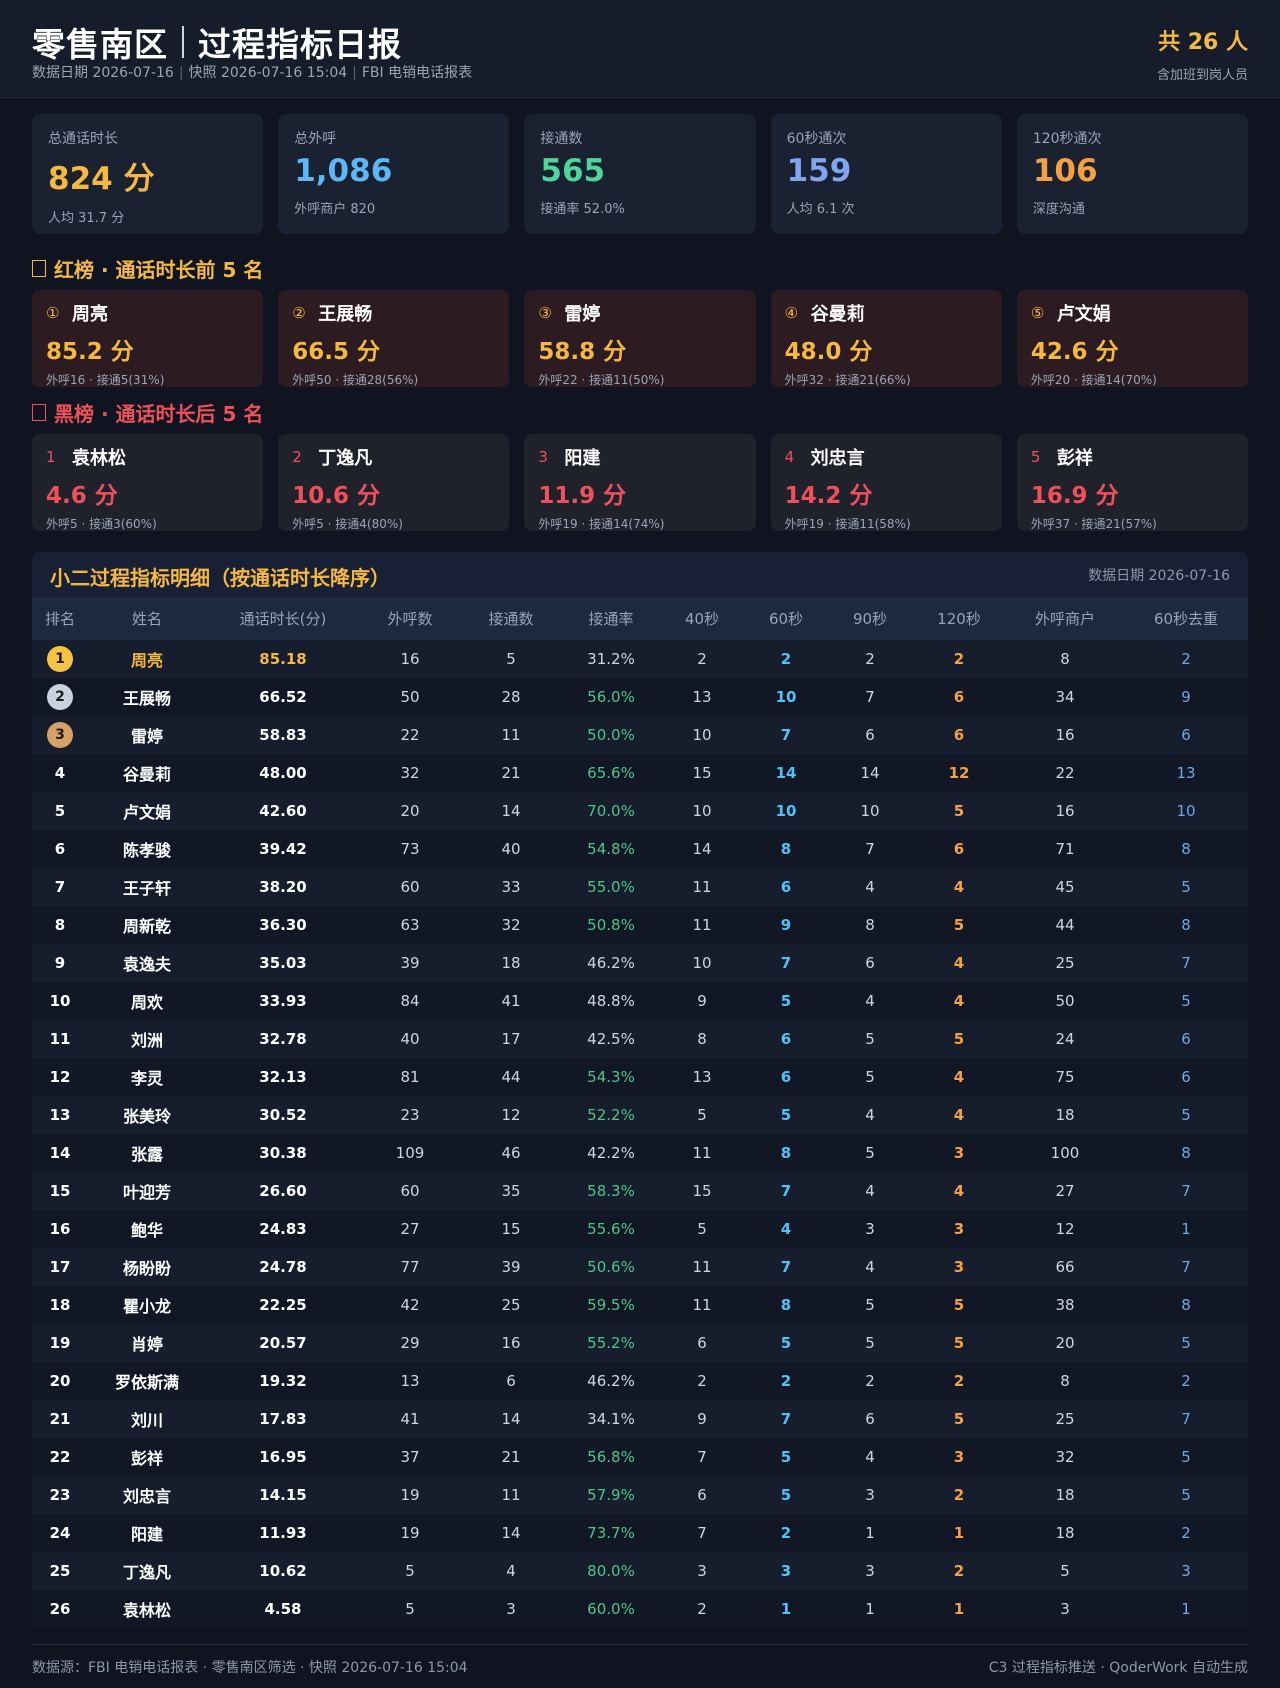 This screenshot has height=1688, width=1280. What do you see at coordinates (147, 811) in the screenshot?
I see `name-cell: 卢文娟` at bounding box center [147, 811].